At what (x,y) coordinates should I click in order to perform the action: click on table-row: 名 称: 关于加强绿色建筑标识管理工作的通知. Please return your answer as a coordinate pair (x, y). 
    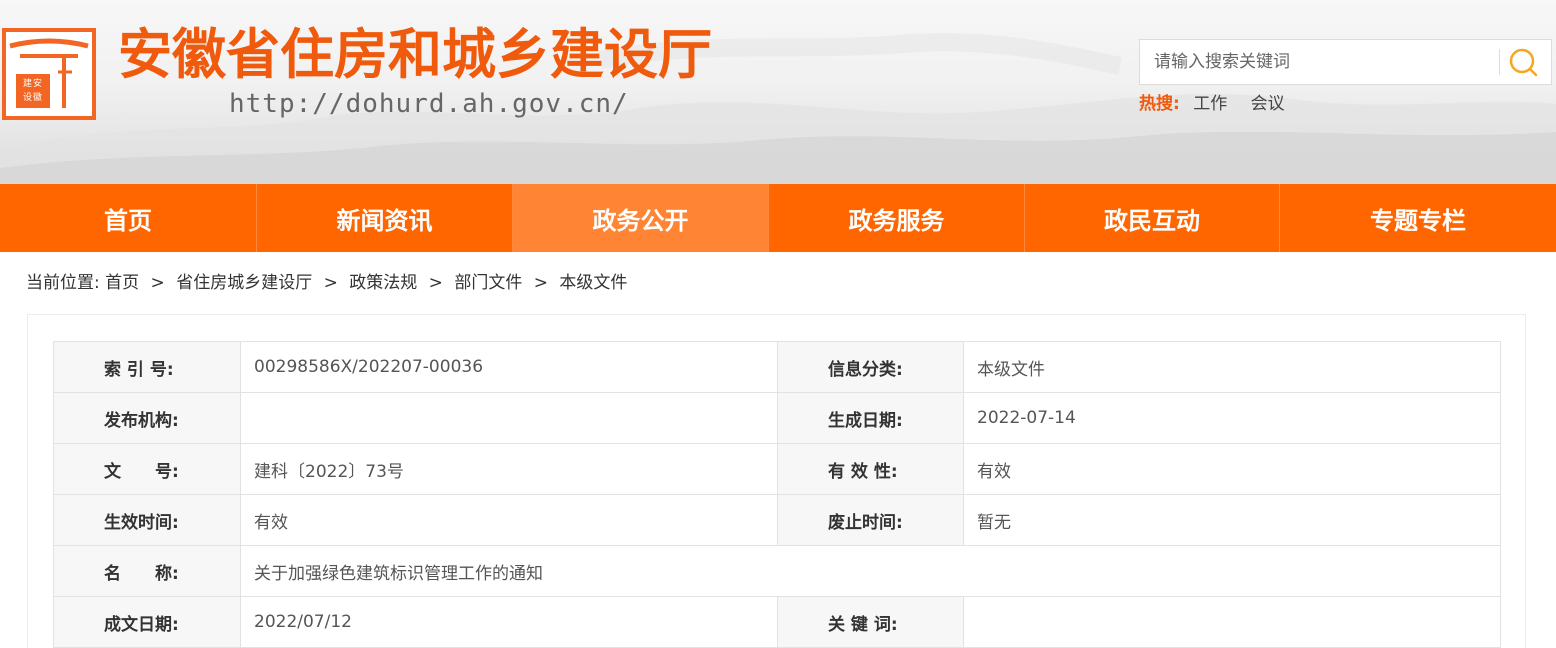
    Looking at the image, I should click on (777, 571).